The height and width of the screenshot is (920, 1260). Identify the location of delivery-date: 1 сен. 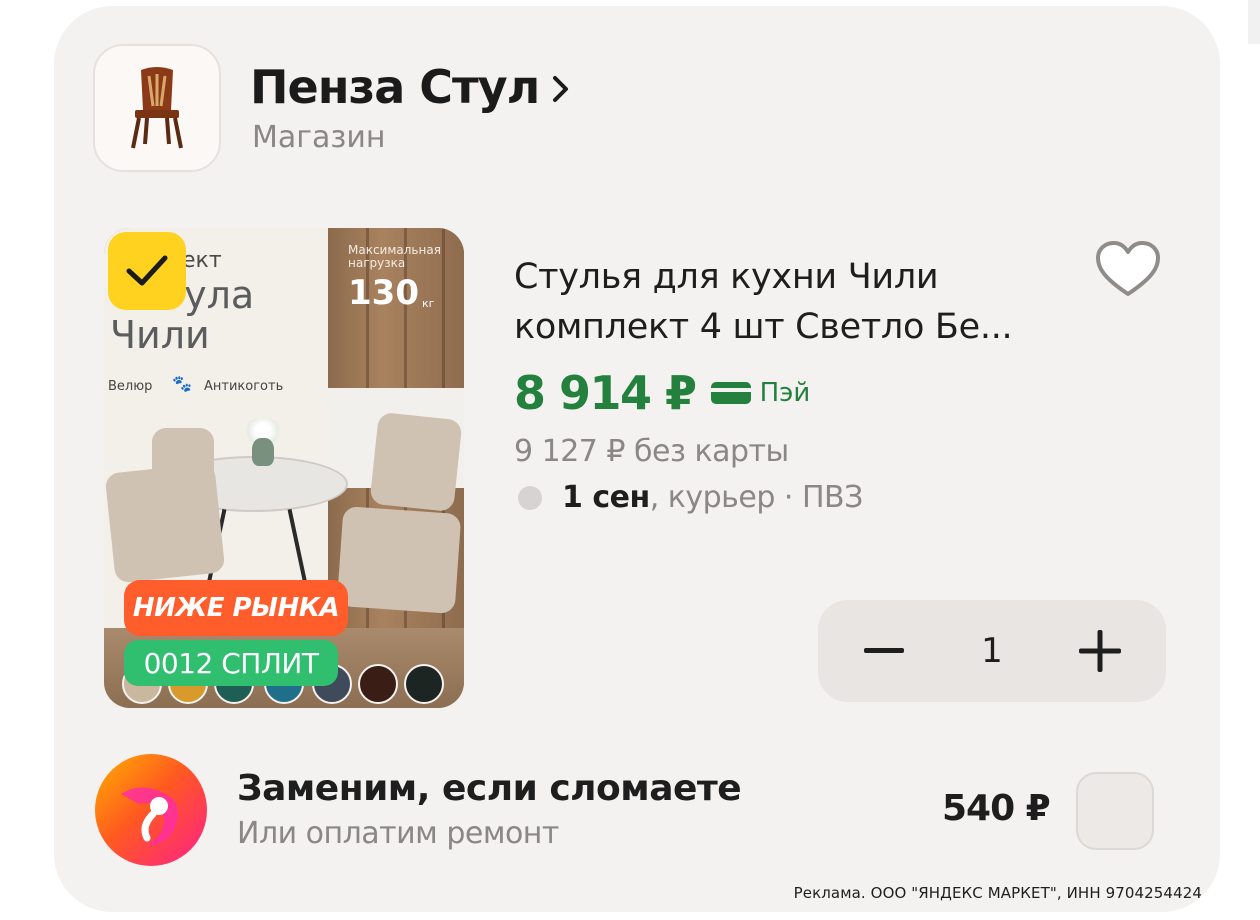
(606, 497).